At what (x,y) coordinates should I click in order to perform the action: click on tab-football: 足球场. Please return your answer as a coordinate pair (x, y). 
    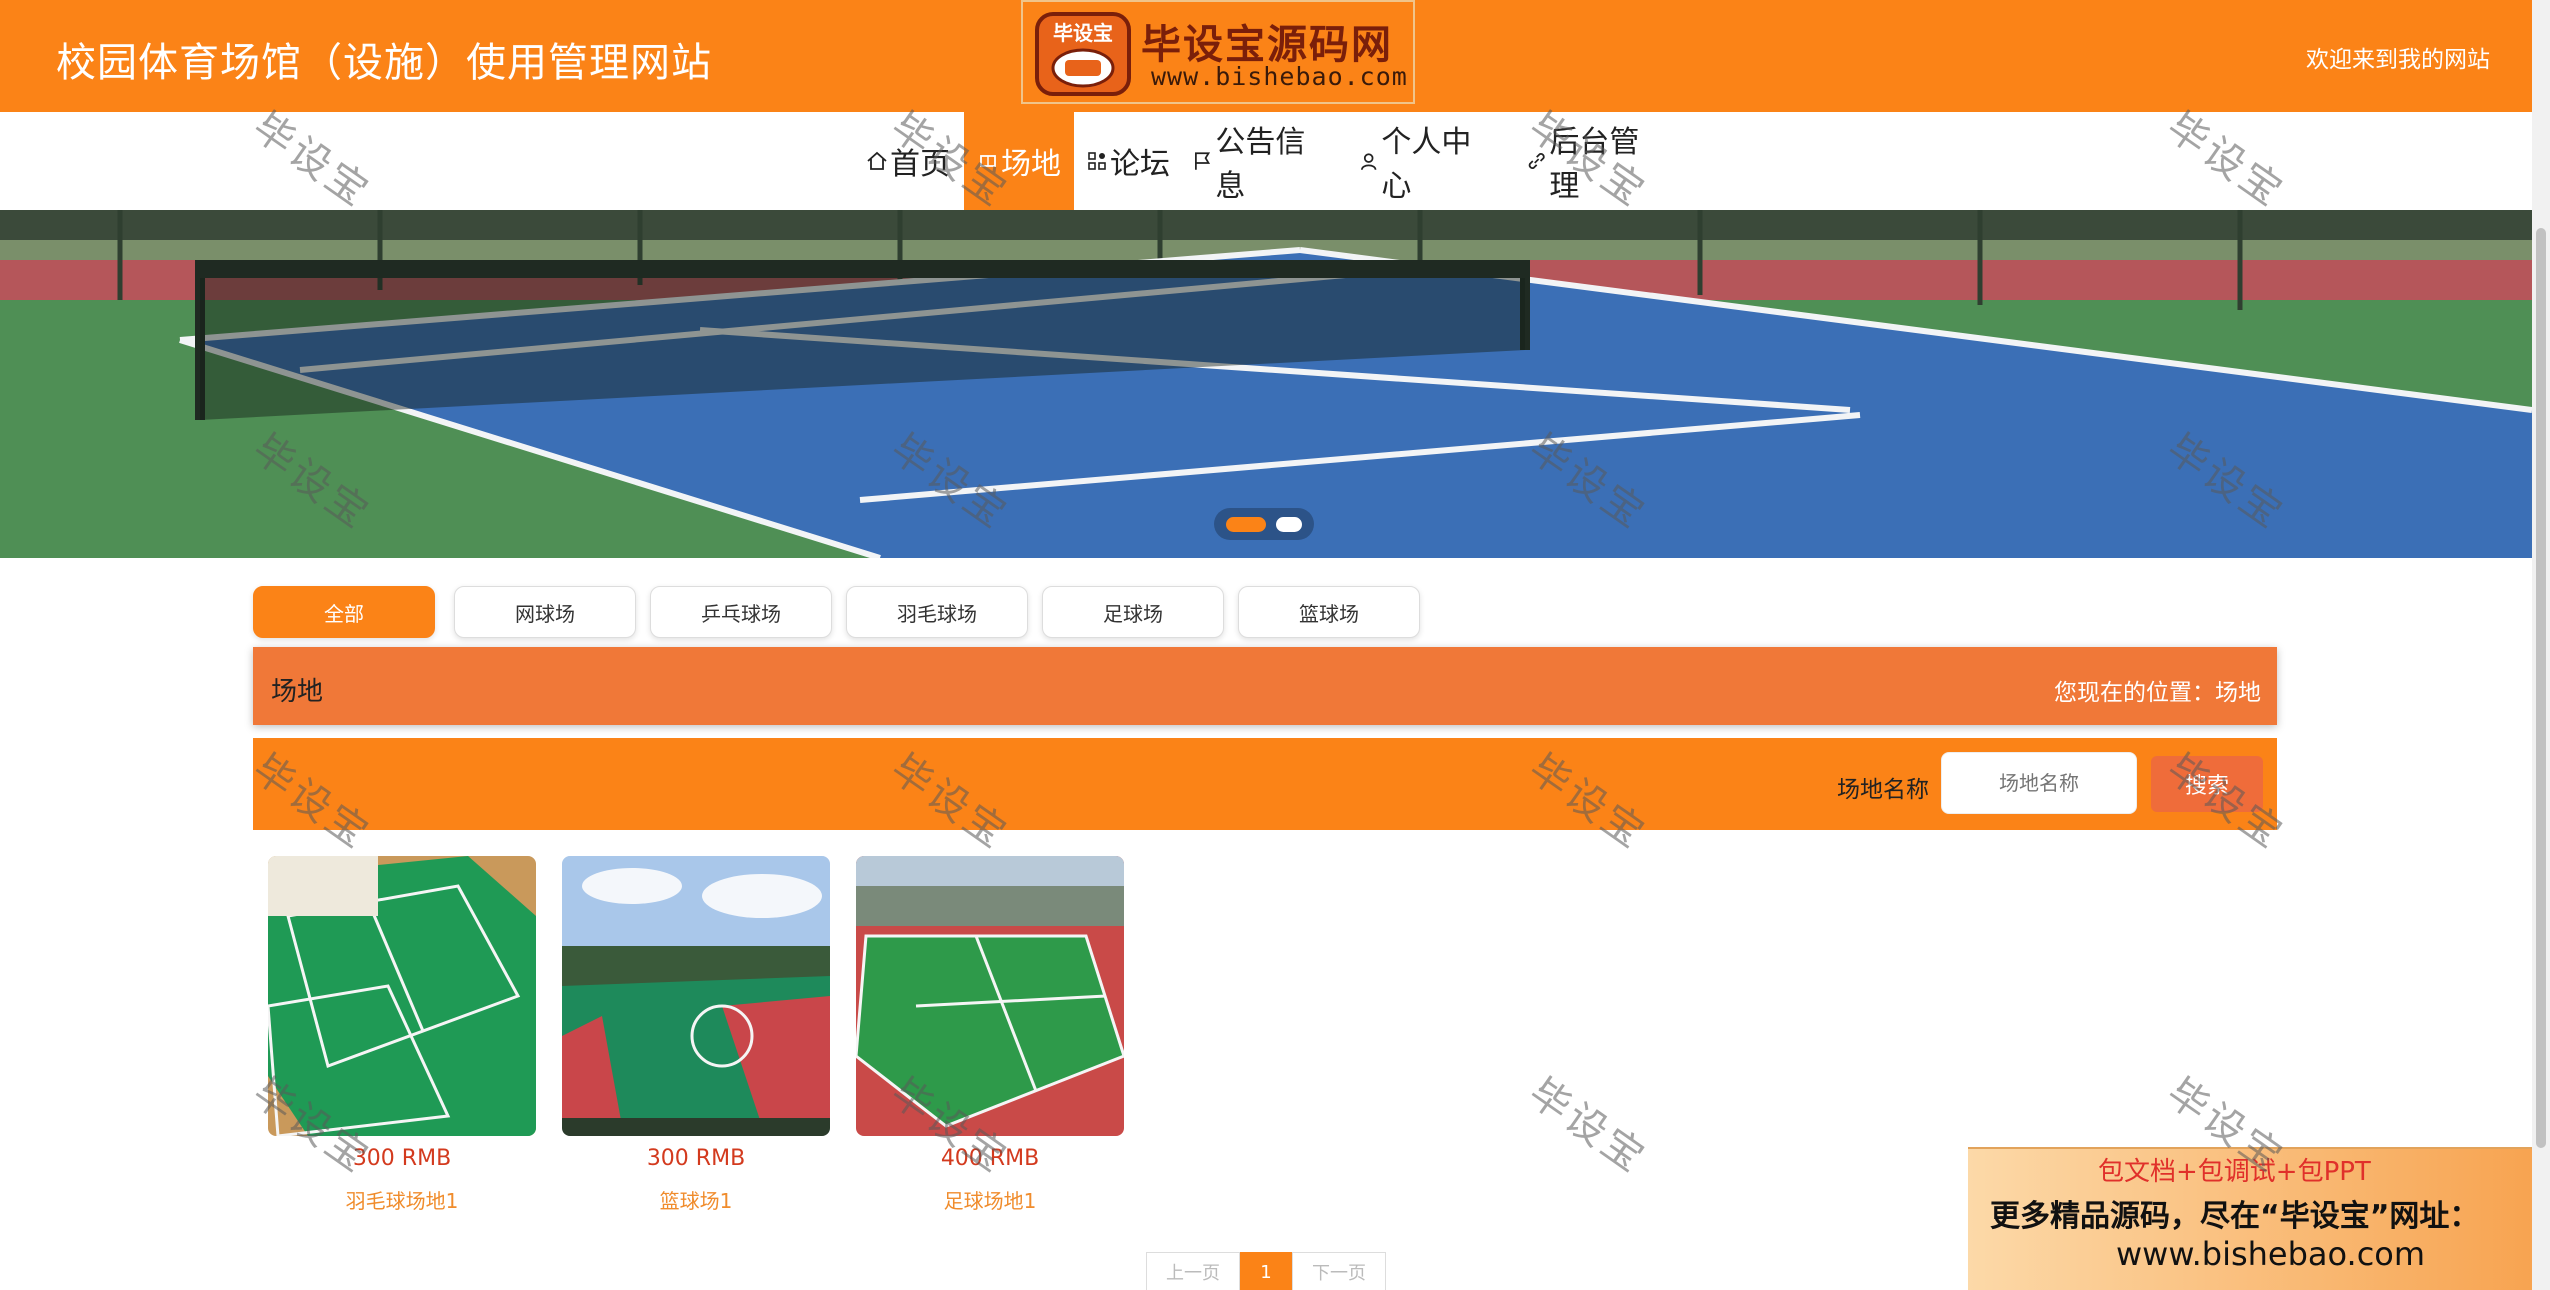
    Looking at the image, I should click on (1133, 612).